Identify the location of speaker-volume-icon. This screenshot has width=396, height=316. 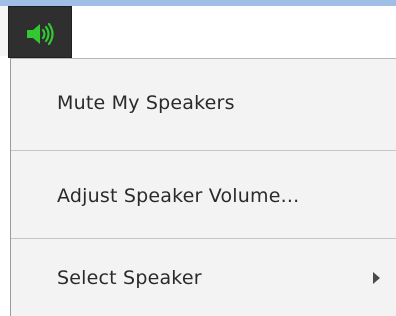
(40, 34).